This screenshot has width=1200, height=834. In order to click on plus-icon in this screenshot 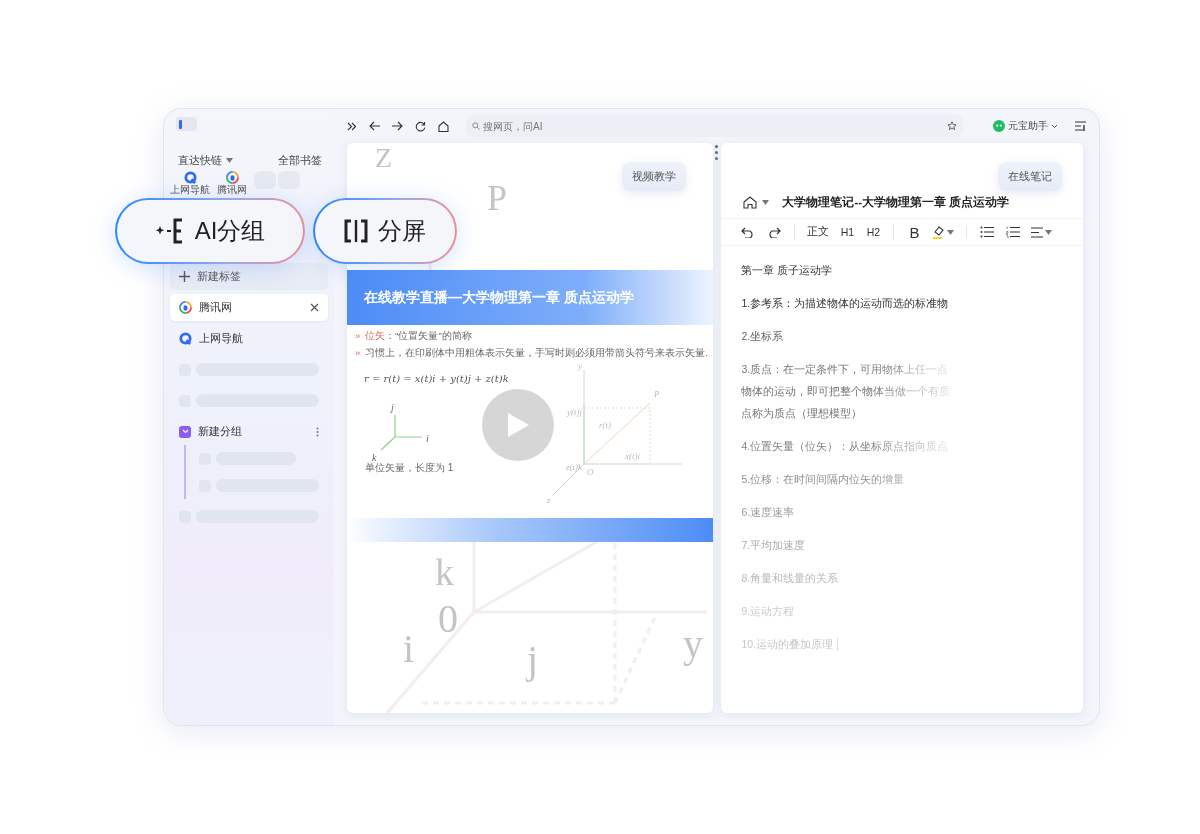, I will do `click(184, 276)`.